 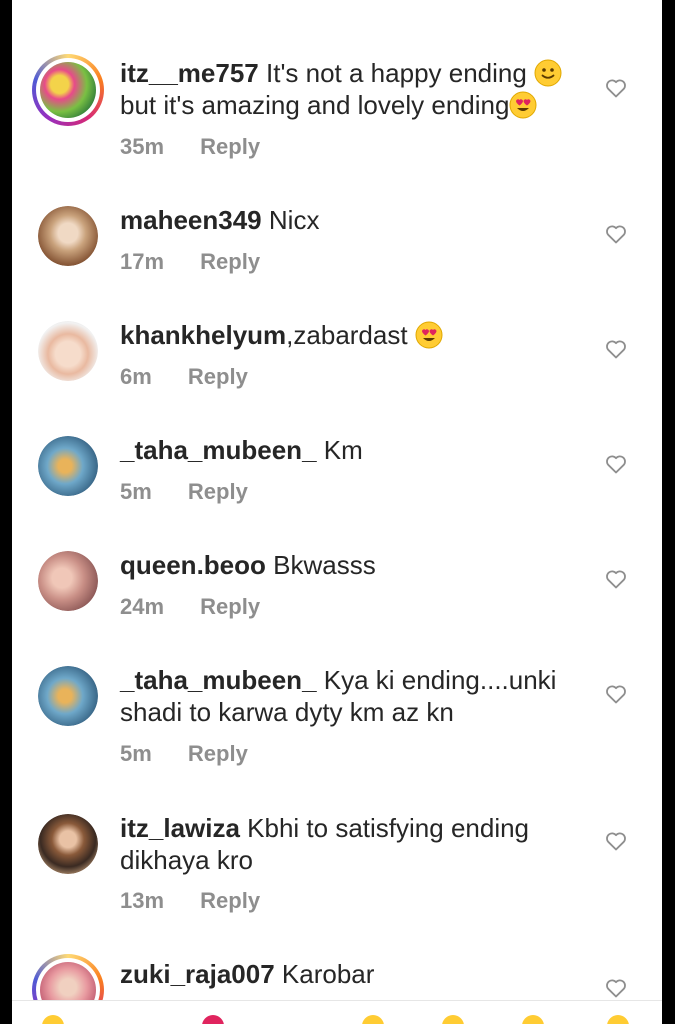 I want to click on comment-username: queen.beoo, so click(x=193, y=565).